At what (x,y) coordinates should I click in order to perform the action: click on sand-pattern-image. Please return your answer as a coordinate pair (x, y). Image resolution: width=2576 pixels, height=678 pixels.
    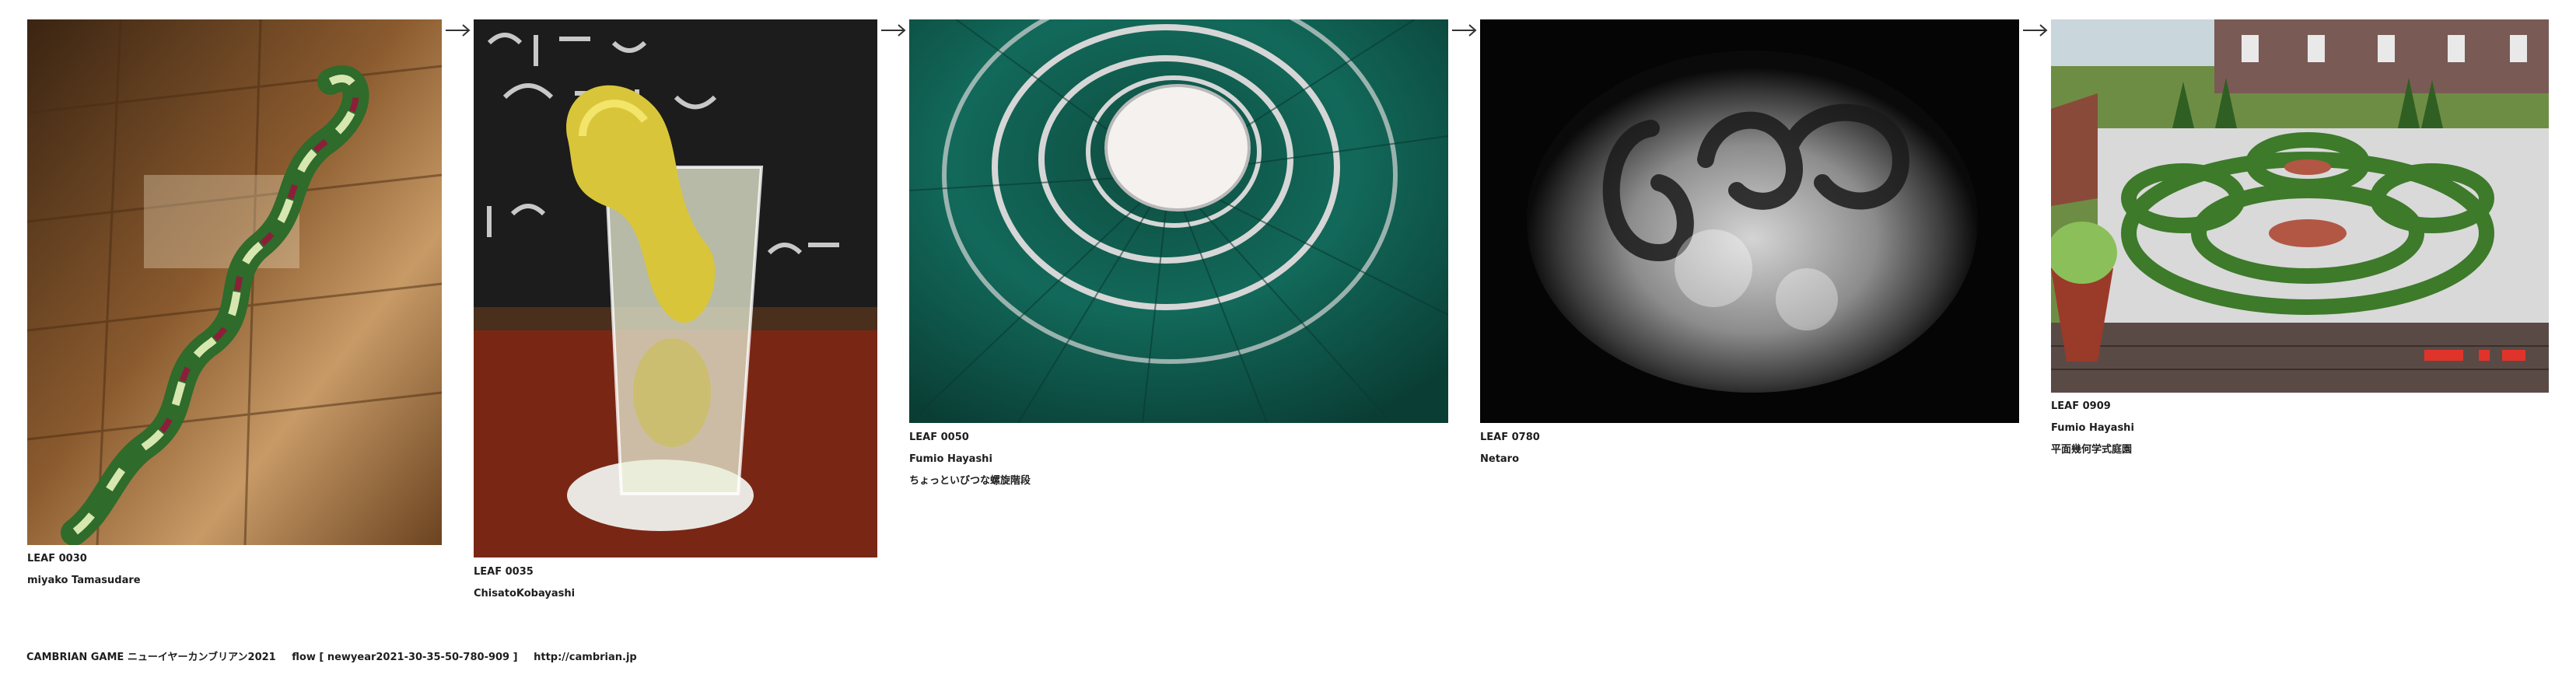
    Looking at the image, I should click on (1750, 221).